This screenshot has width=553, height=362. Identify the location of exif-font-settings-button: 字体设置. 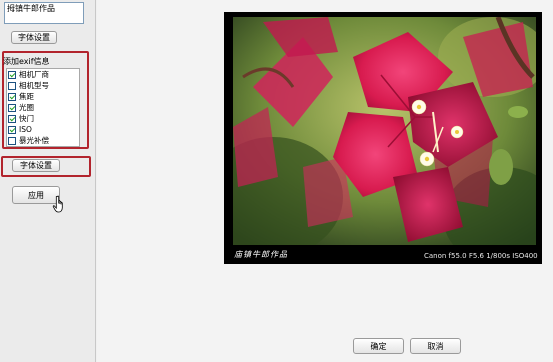
(36, 165).